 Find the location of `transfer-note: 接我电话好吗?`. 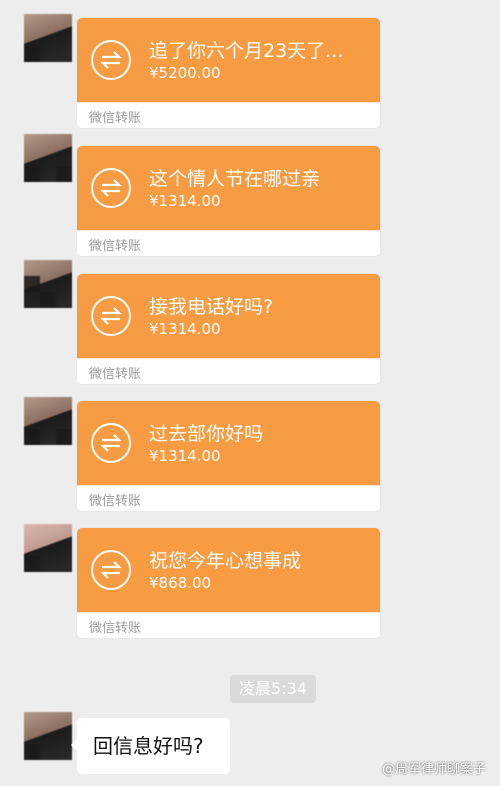

transfer-note: 接我电话好吗? is located at coordinates (211, 307).